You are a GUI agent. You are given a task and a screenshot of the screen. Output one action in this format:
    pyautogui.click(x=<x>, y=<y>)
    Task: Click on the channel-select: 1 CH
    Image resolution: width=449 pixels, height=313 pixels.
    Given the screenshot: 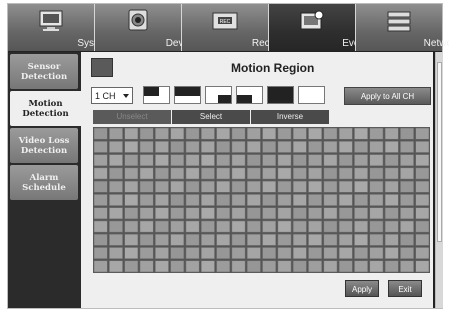 What is the action you would take?
    pyautogui.click(x=112, y=95)
    